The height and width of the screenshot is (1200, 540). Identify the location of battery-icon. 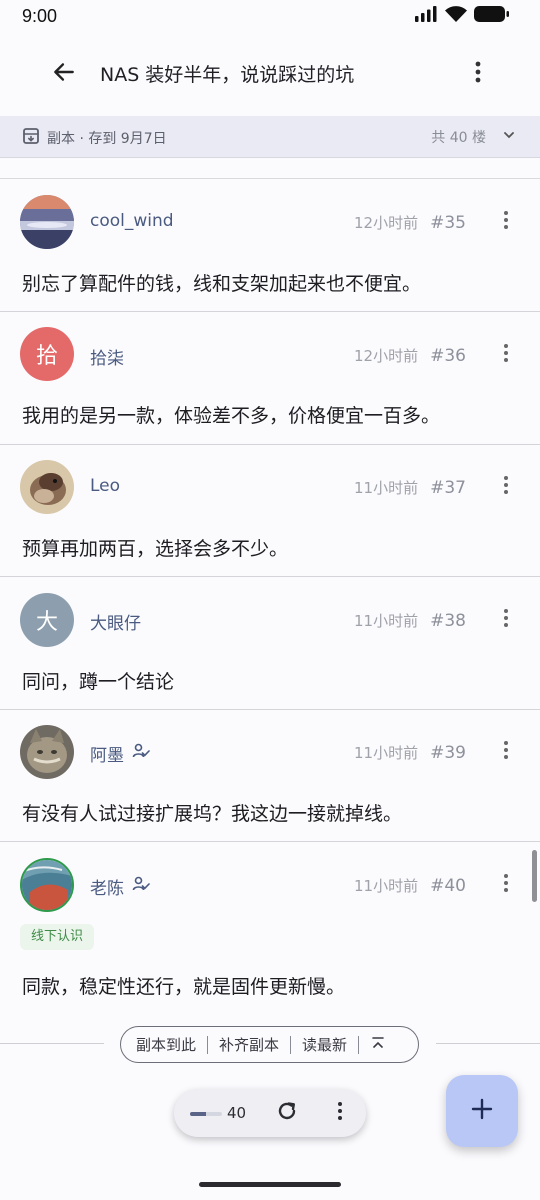
(492, 16).